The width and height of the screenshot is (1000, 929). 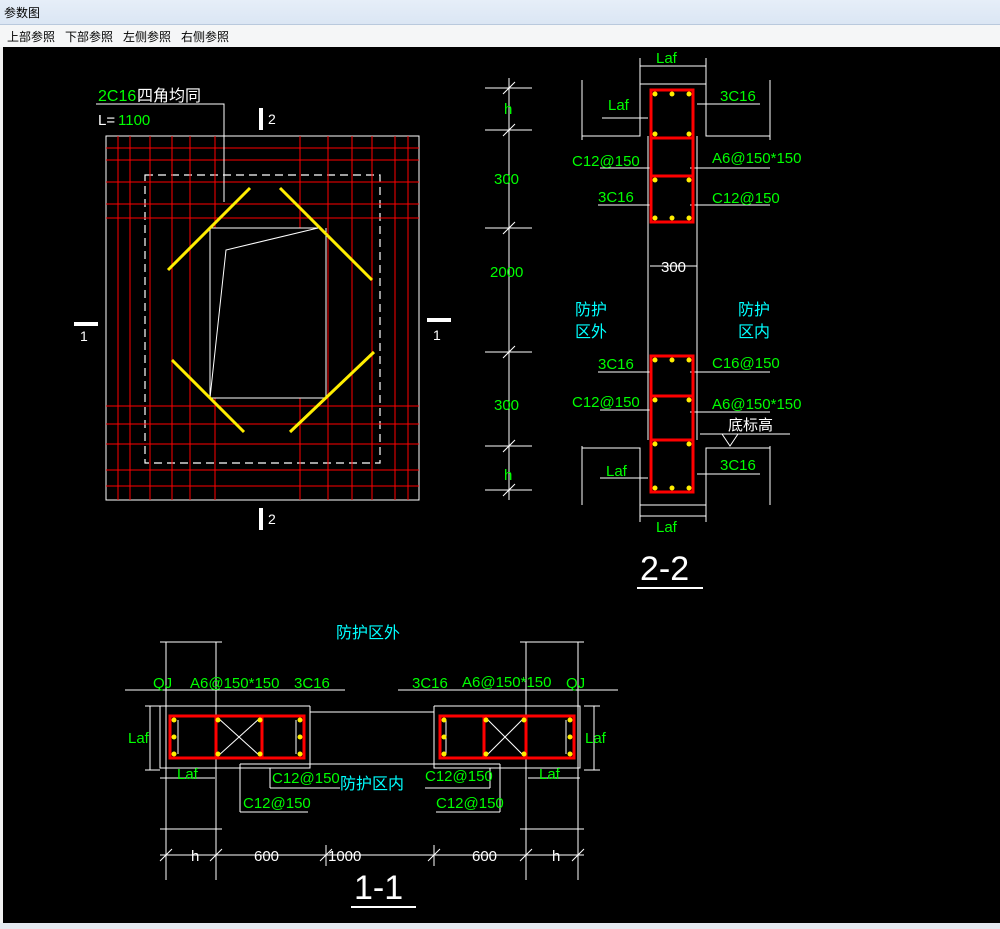 I want to click on cut-mark-2-top, so click(x=261, y=119).